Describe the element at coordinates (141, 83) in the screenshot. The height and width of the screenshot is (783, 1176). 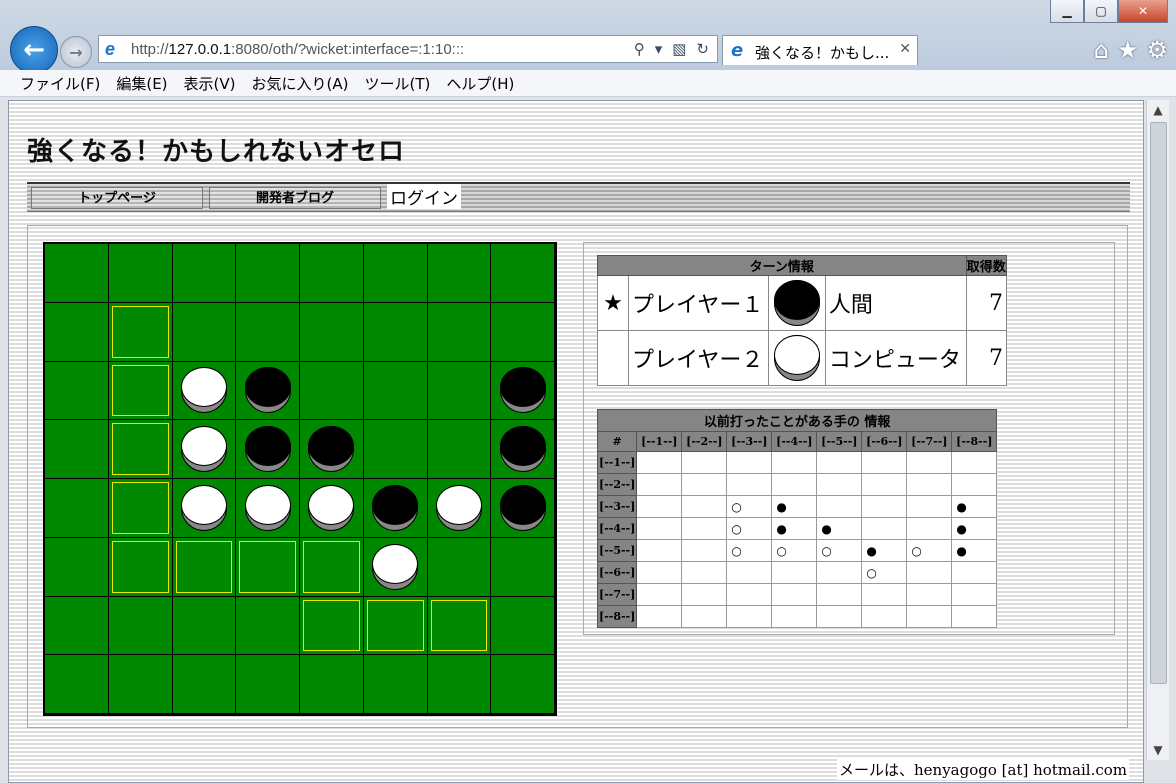
I see `menu-edit: 編集(E)` at that location.